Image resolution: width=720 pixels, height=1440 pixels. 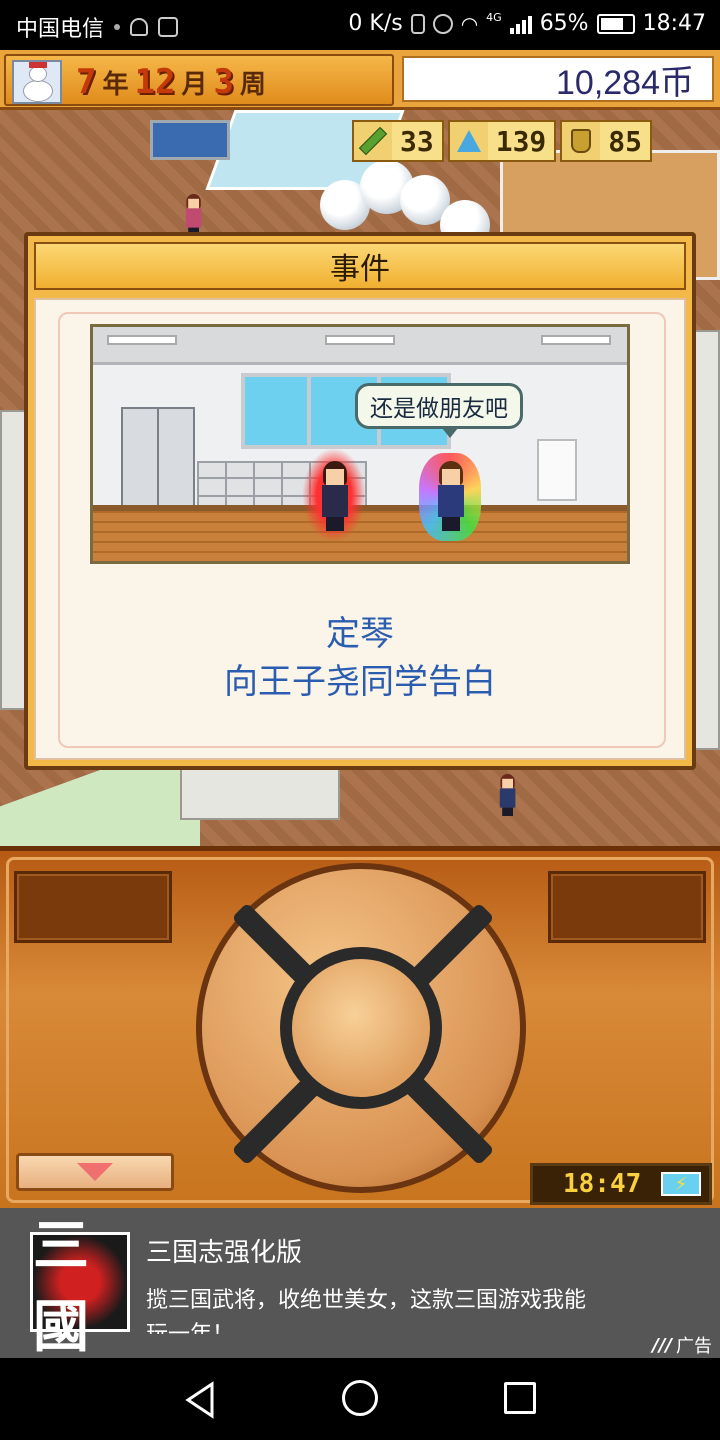 What do you see at coordinates (694, 1346) in the screenshot?
I see `ad-tag-text: 广告` at bounding box center [694, 1346].